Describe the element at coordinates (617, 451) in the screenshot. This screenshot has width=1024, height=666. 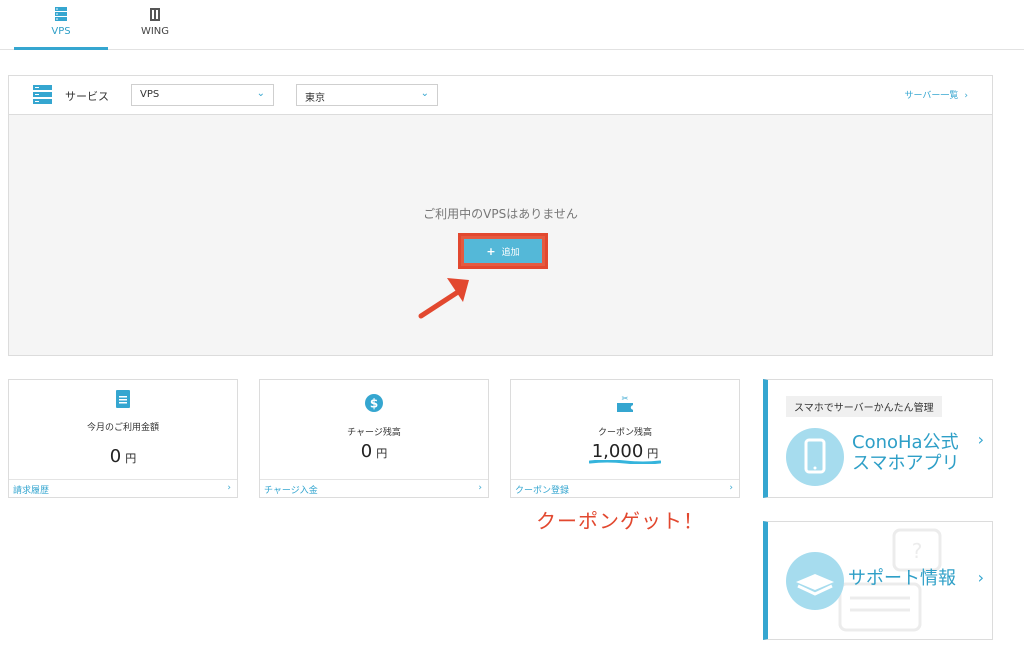
I see `card-amount: 1,000` at that location.